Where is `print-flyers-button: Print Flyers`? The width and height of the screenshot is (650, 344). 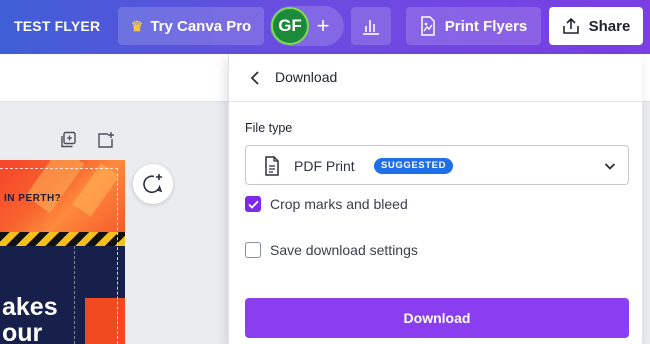 print-flyers-button: Print Flyers is located at coordinates (473, 26).